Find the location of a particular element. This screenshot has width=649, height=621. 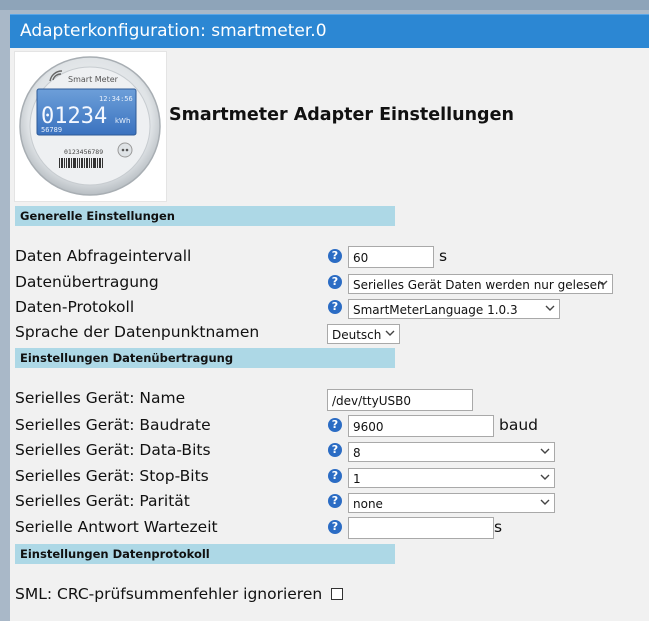

svg-text: 0123456789 is located at coordinates (83, 152).